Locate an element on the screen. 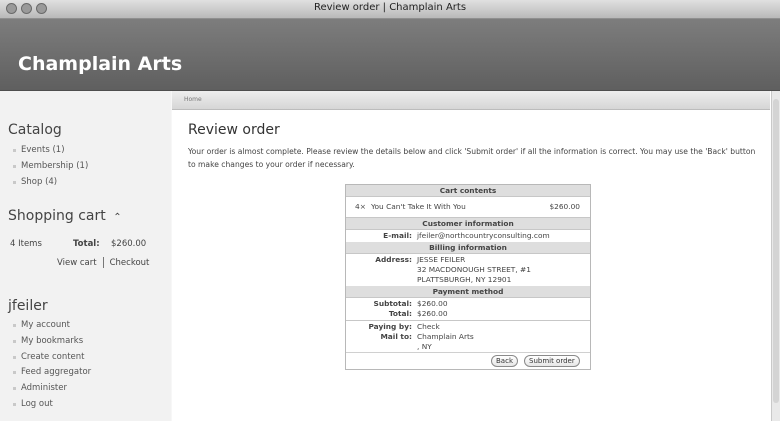 The width and height of the screenshot is (780, 421). address-line3: PLATTSBURGH, NY 12901 is located at coordinates (464, 279).